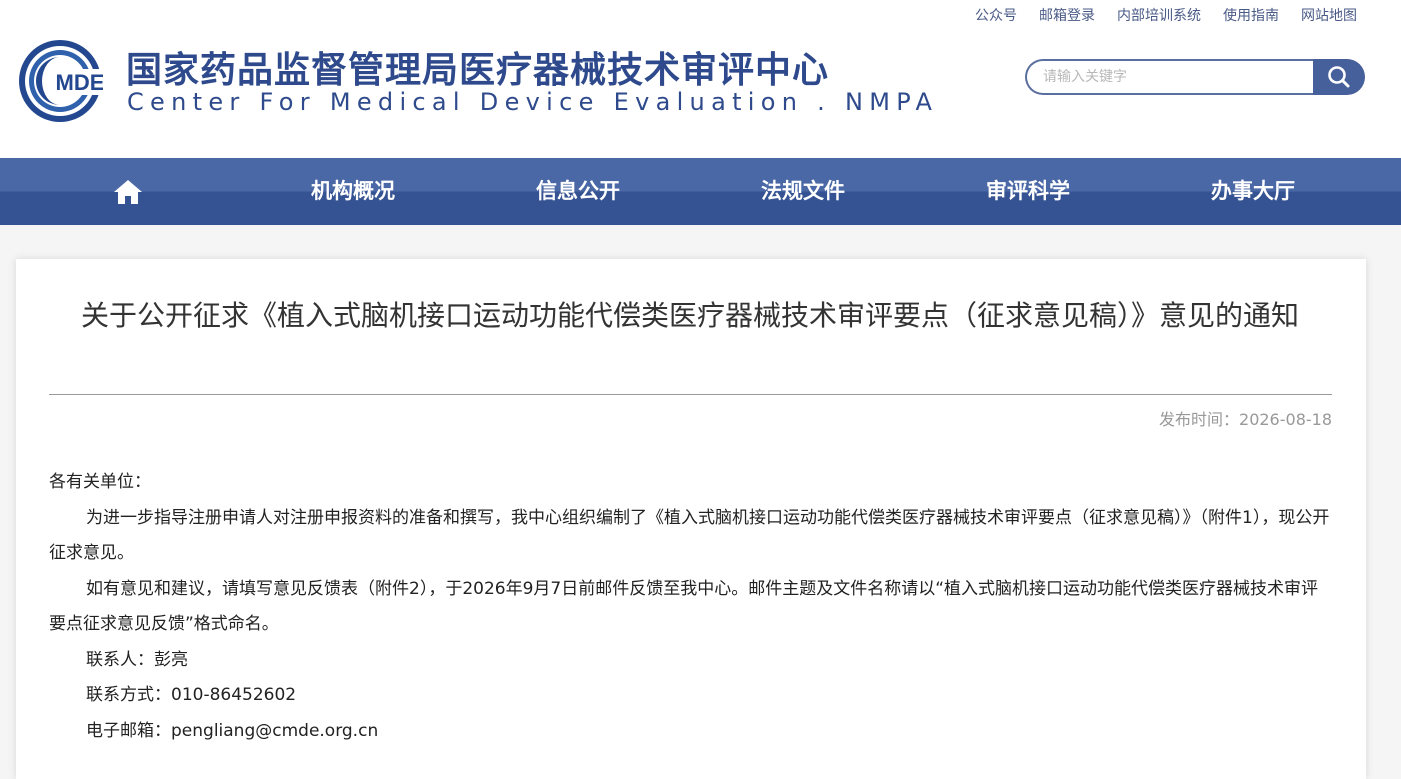  What do you see at coordinates (137, 659) in the screenshot?
I see `contact-person: 联系人：彭亮` at bounding box center [137, 659].